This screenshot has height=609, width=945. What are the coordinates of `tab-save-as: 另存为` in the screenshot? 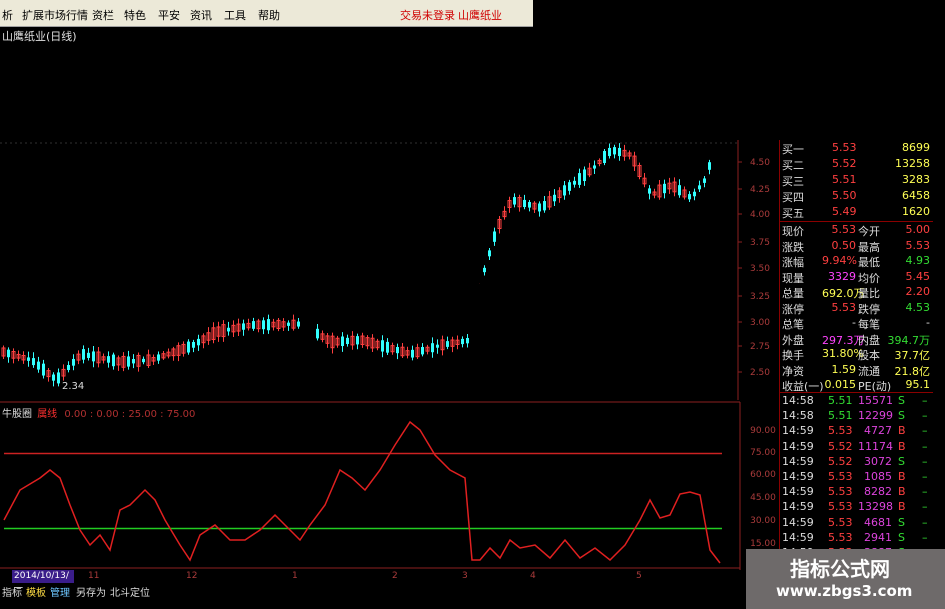 It's located at (91, 591).